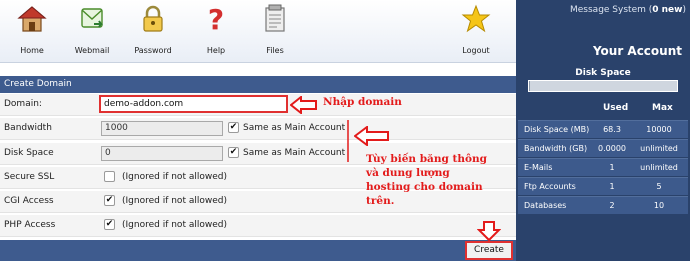 The height and width of the screenshot is (261, 690). Describe the element at coordinates (174, 225) in the screenshot. I see `php-note: (Ignored if not allowed)` at that location.